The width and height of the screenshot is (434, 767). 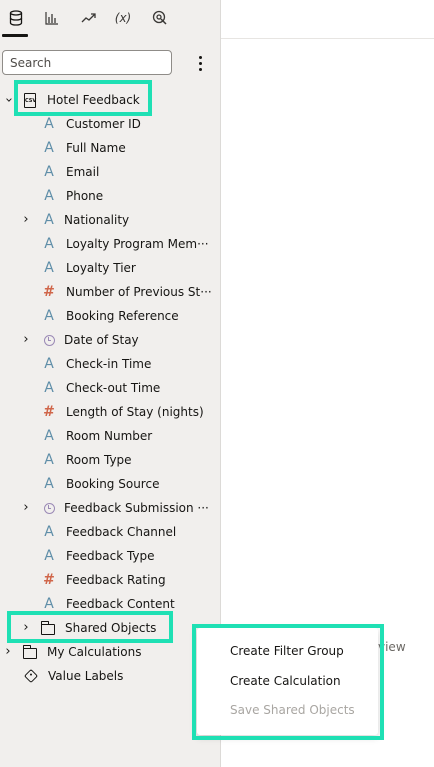 What do you see at coordinates (101, 268) in the screenshot?
I see `column-label: Loyalty Tier` at bounding box center [101, 268].